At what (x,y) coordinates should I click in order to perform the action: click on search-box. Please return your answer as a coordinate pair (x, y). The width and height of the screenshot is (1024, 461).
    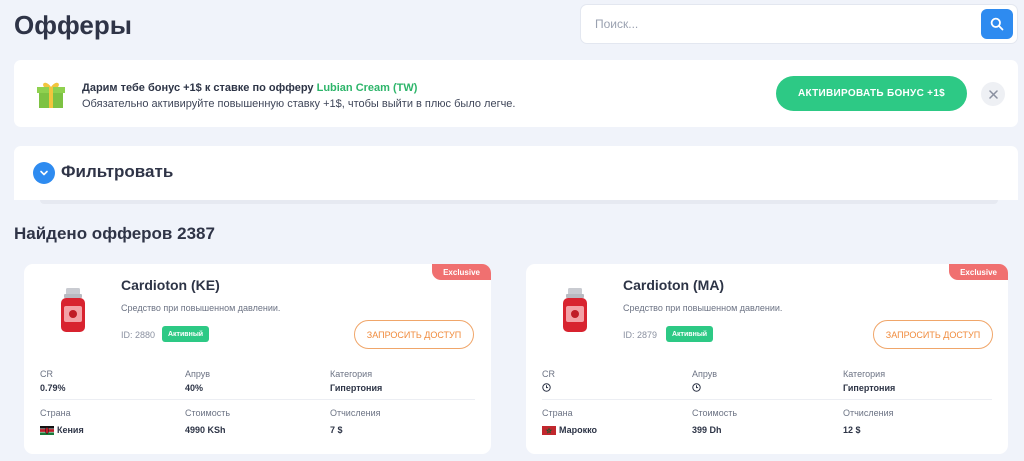
    Looking at the image, I should click on (799, 24).